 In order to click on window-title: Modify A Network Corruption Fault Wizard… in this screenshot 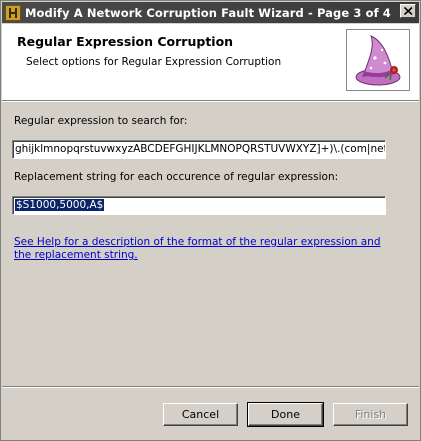, I will do `click(208, 12)`.